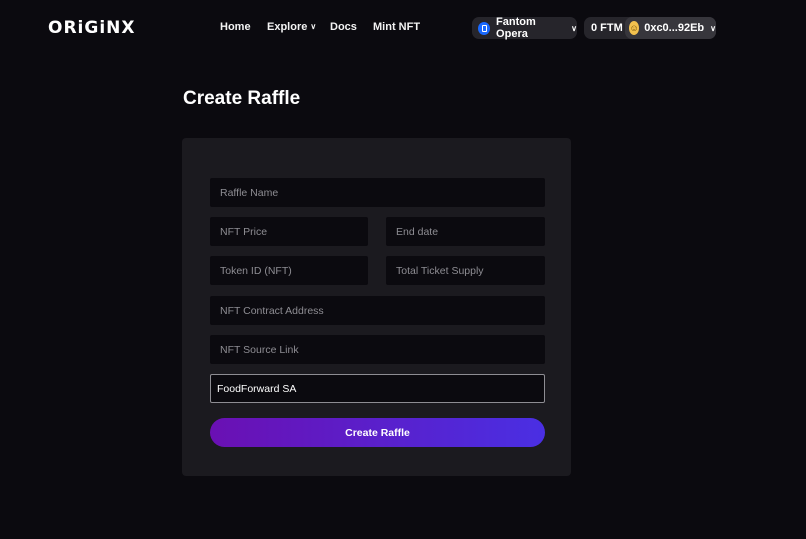 Image resolution: width=806 pixels, height=539 pixels. What do you see at coordinates (607, 28) in the screenshot?
I see `balance-label: 0 FTM` at bounding box center [607, 28].